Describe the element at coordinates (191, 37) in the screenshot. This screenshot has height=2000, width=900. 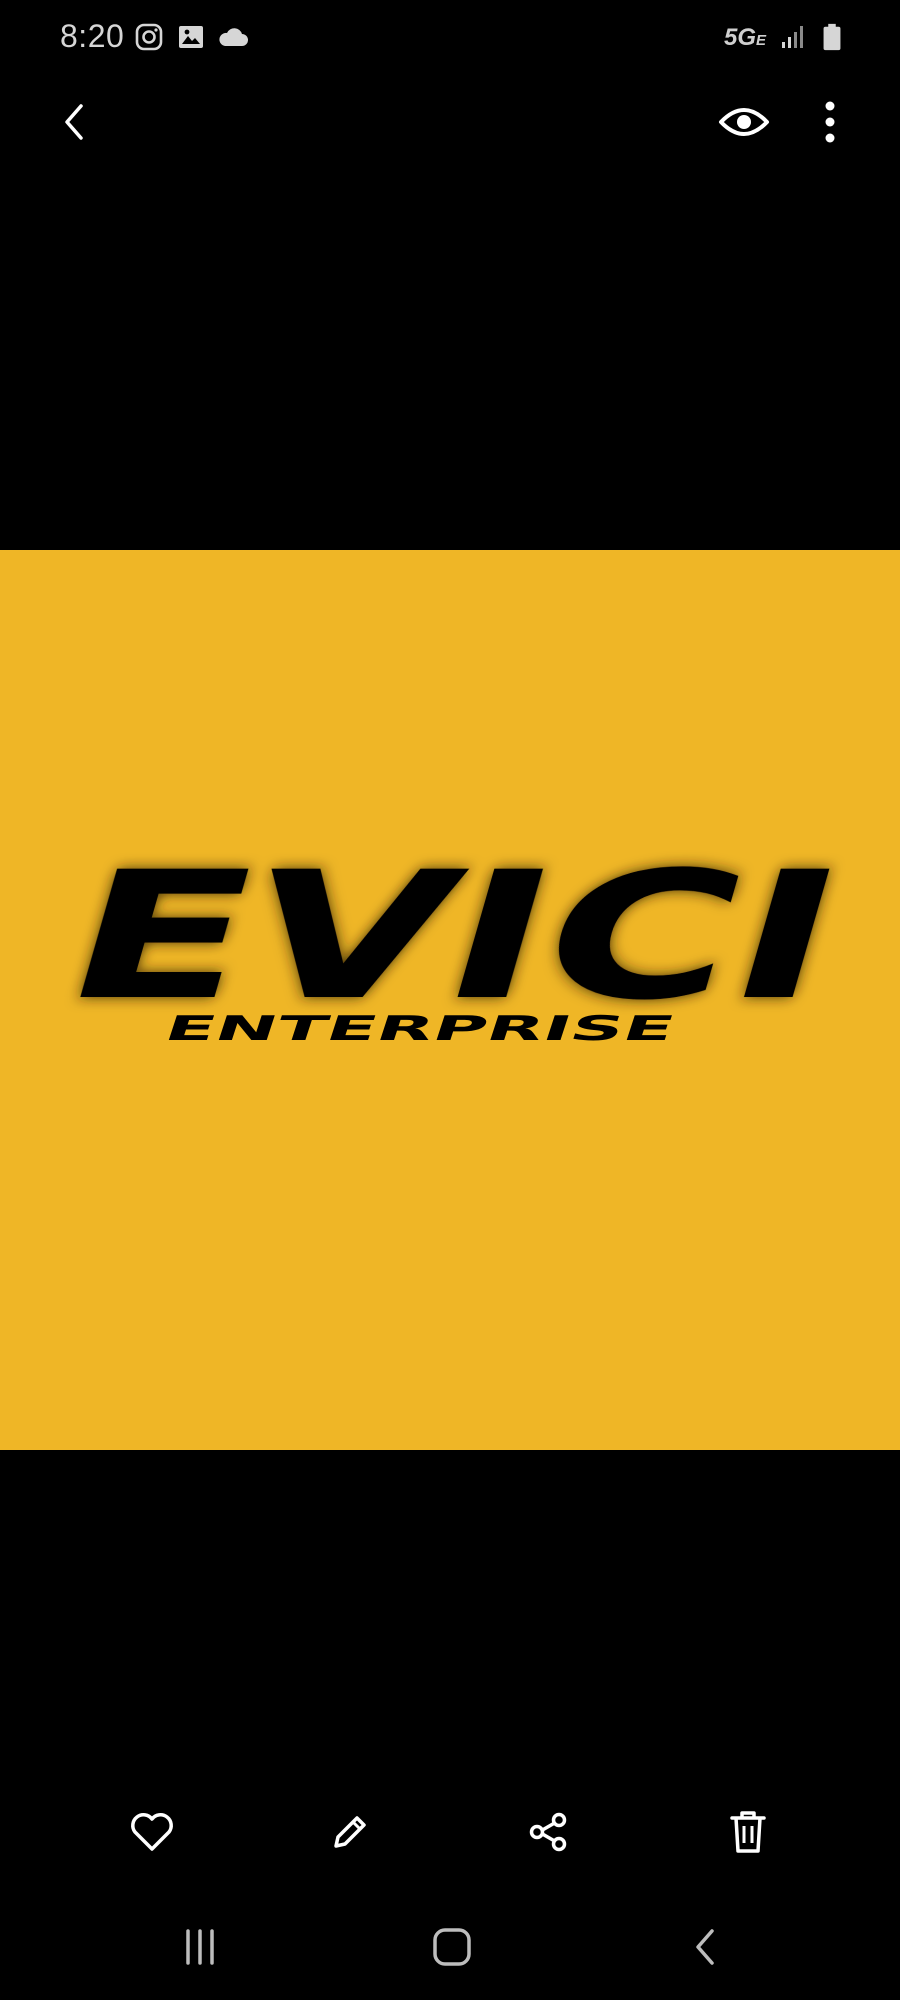
I see `gallery-icon` at that location.